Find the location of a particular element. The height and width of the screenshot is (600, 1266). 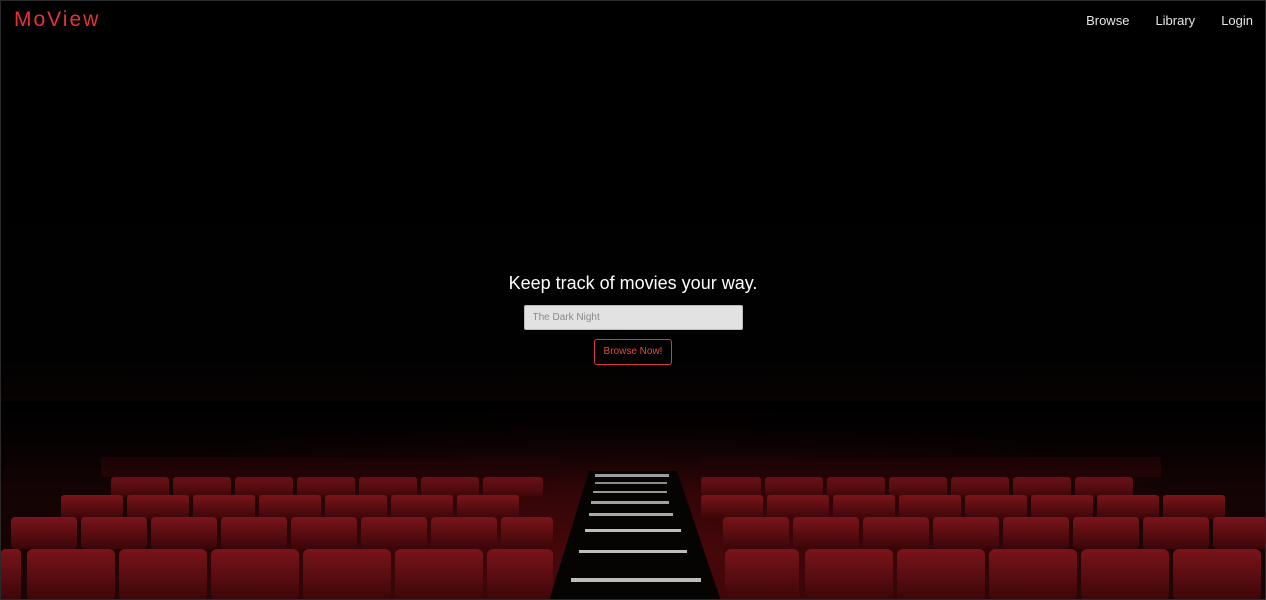

nav-library-link: Library is located at coordinates (1175, 20).